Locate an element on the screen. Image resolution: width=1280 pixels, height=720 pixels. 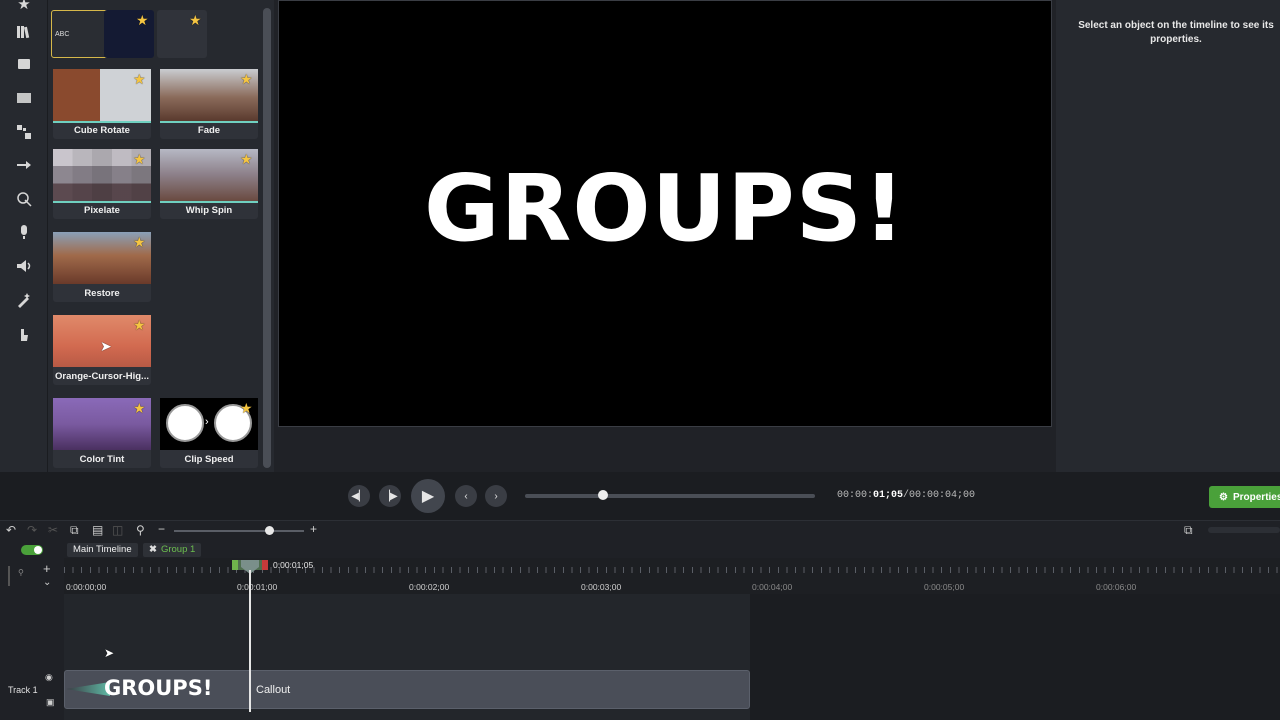
library-item-restore: ★ Restore is located at coordinates (102, 267).